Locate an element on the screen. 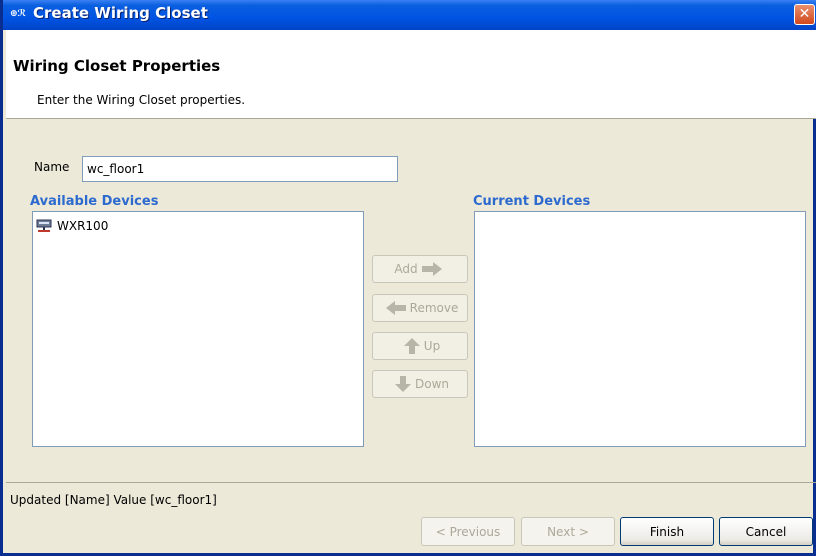  arrow-up-icon is located at coordinates (411, 346).